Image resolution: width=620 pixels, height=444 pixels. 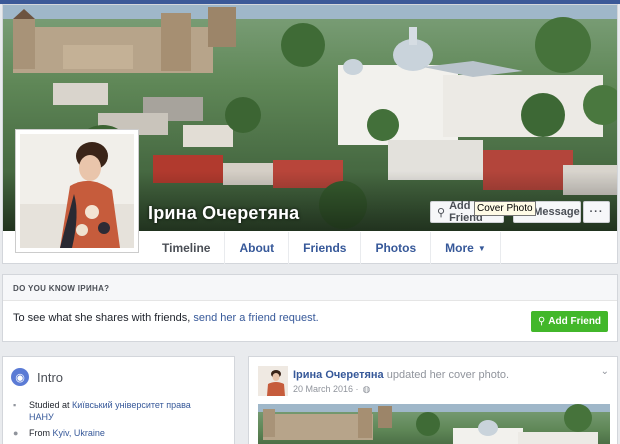 I want to click on caret-down-icon: ▼, so click(x=481, y=248).